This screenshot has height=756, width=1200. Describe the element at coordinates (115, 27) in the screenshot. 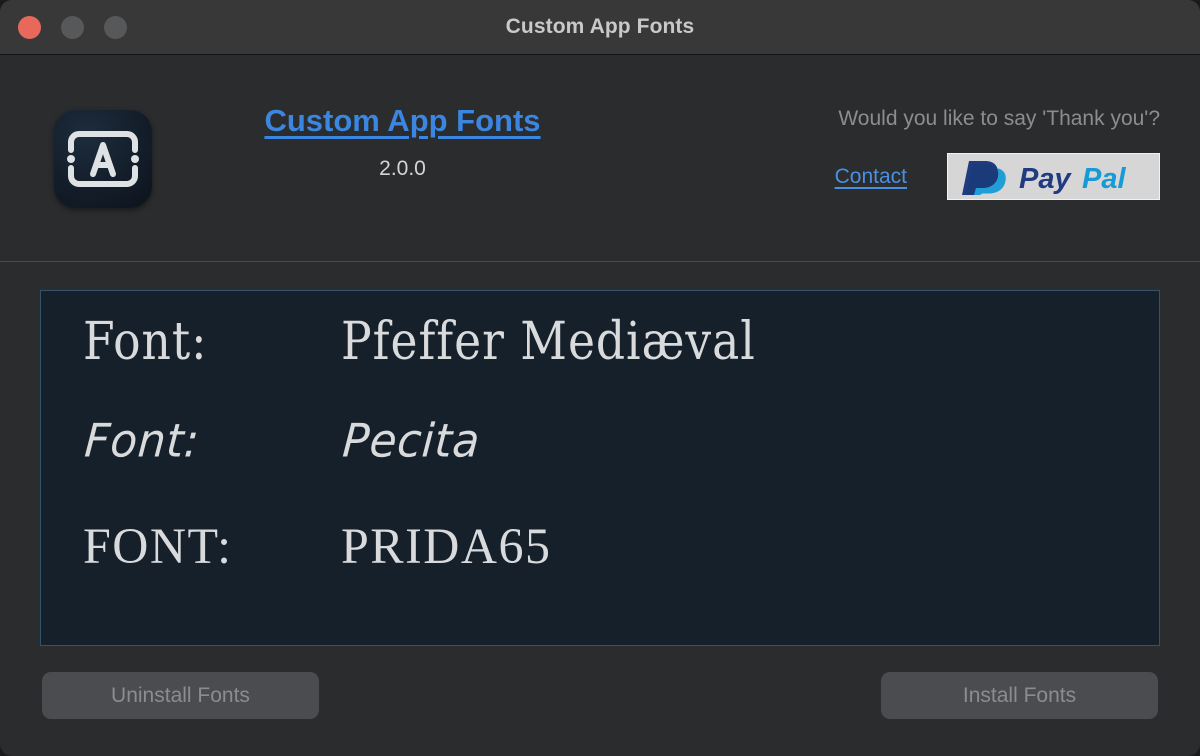

I see `zoom-button` at that location.